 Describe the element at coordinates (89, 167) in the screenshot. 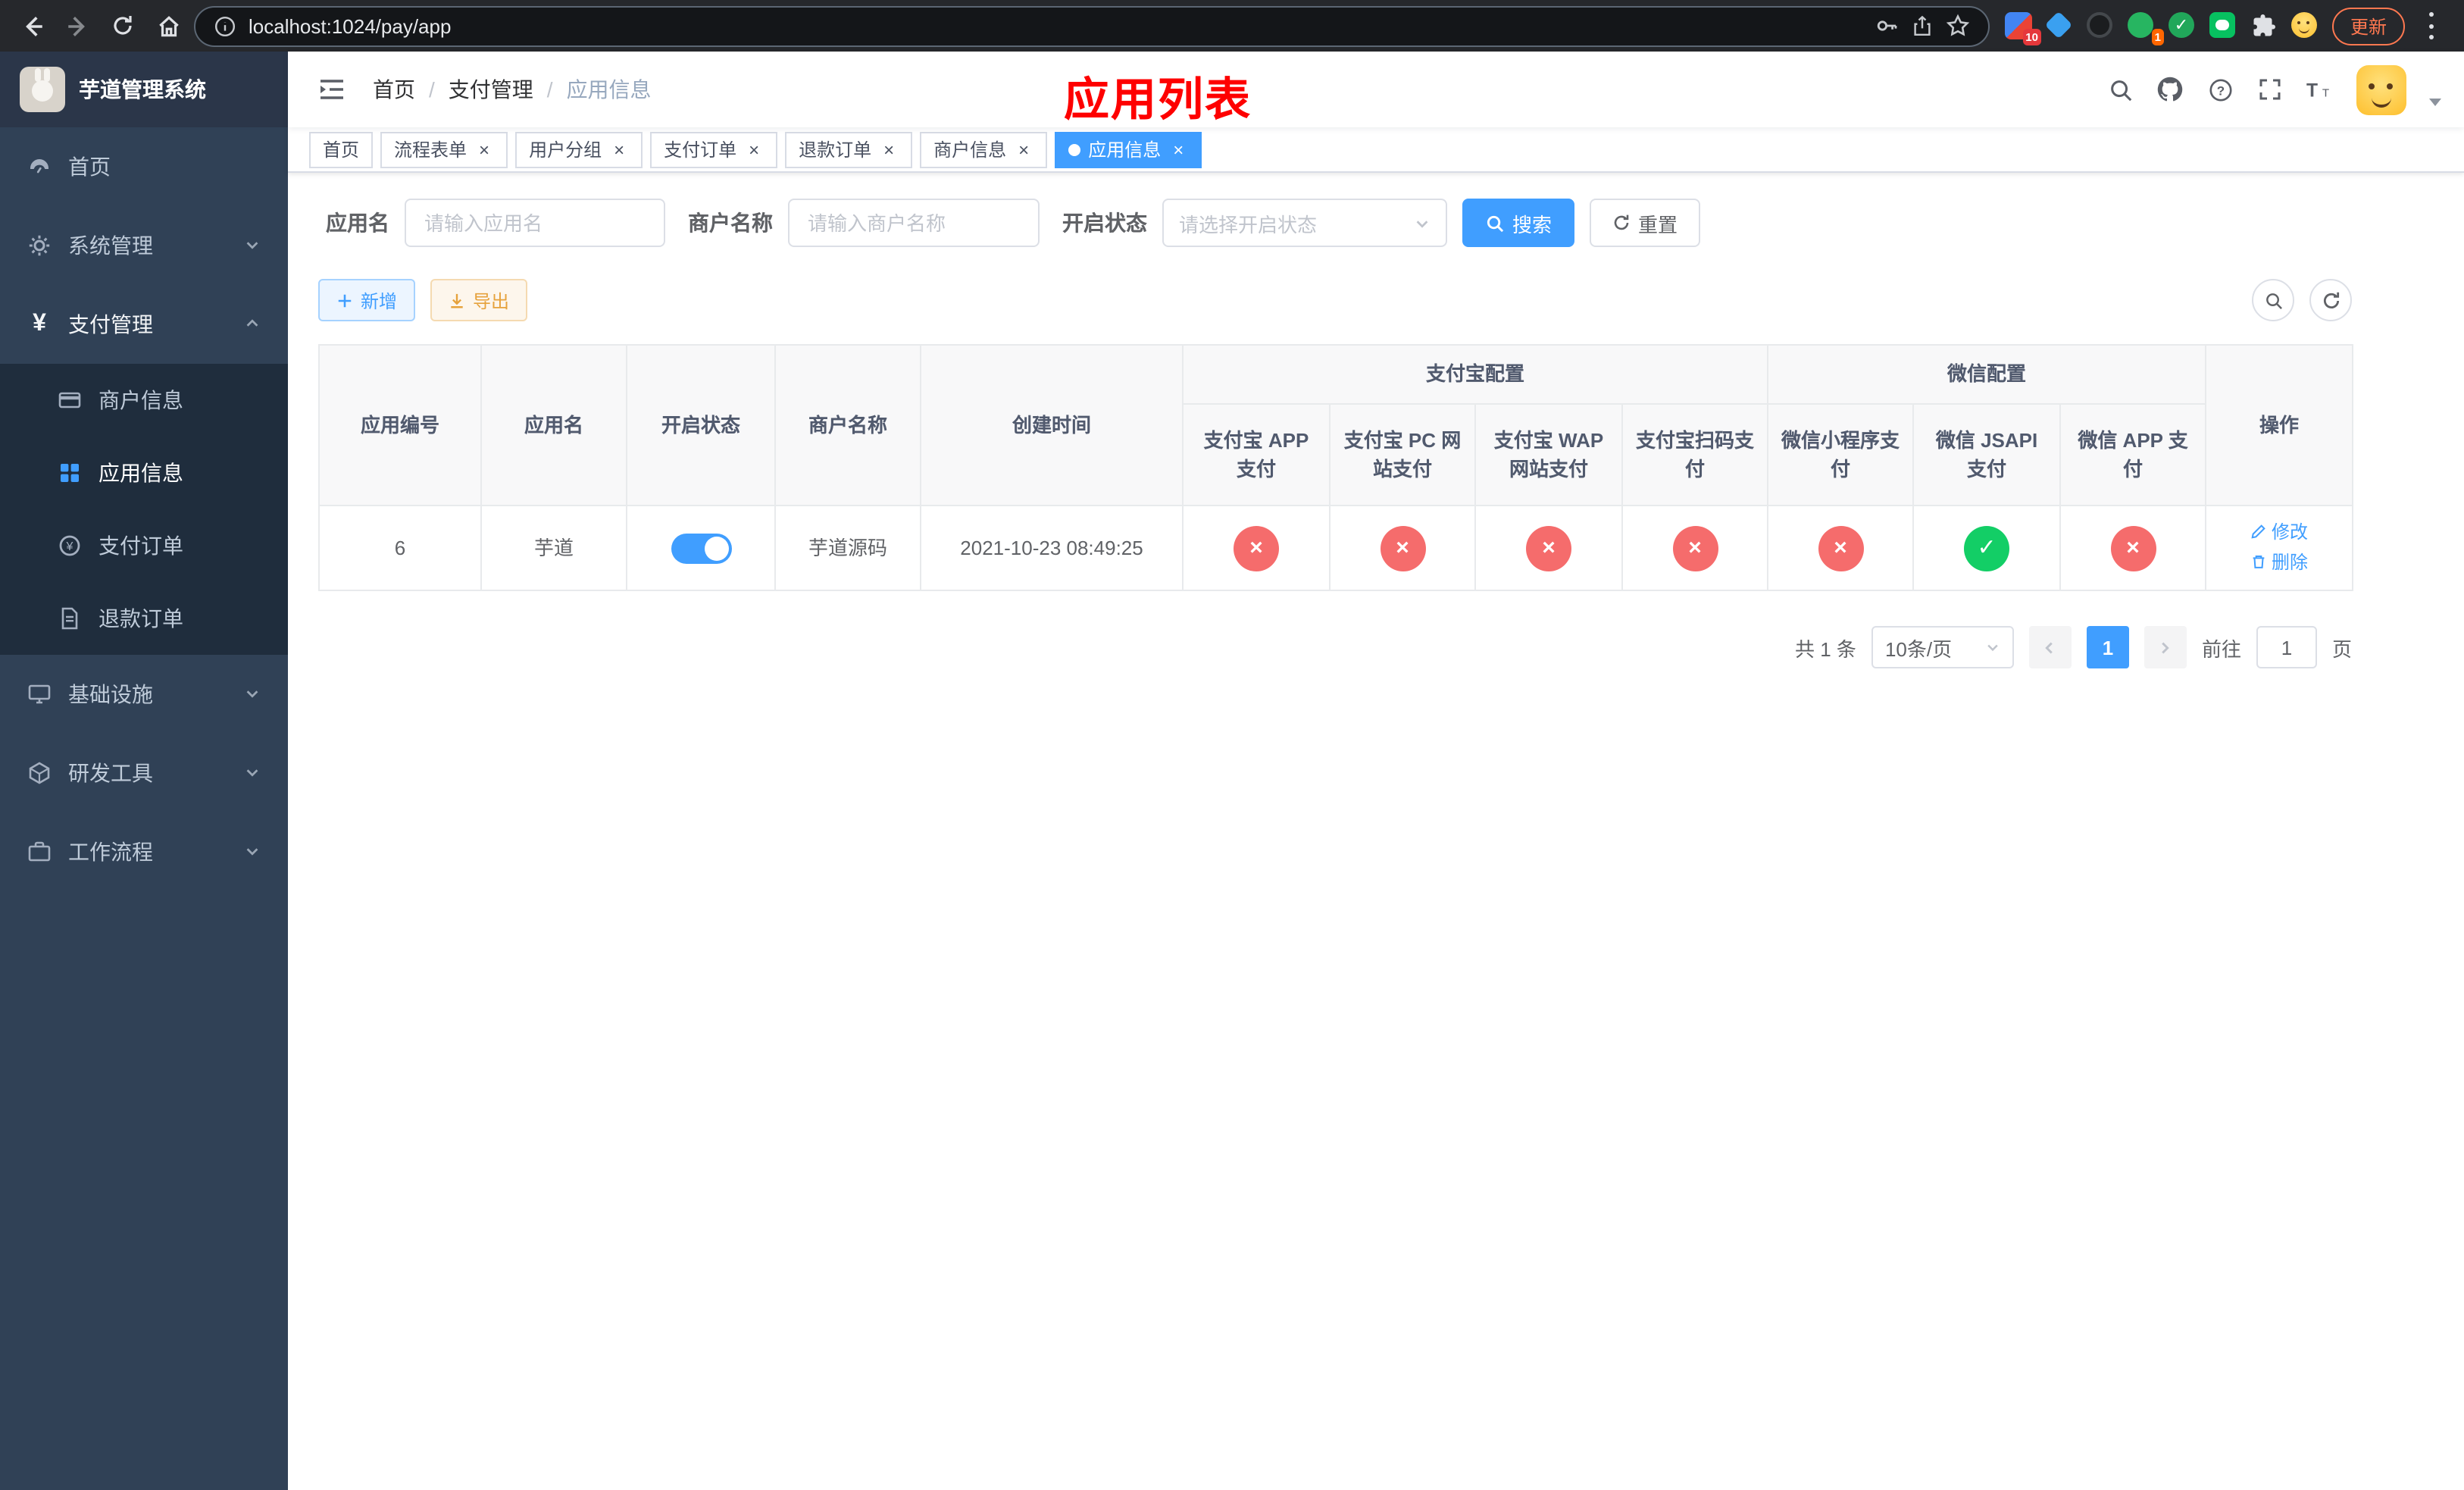

I see `sidebar-item-label: 首页` at that location.